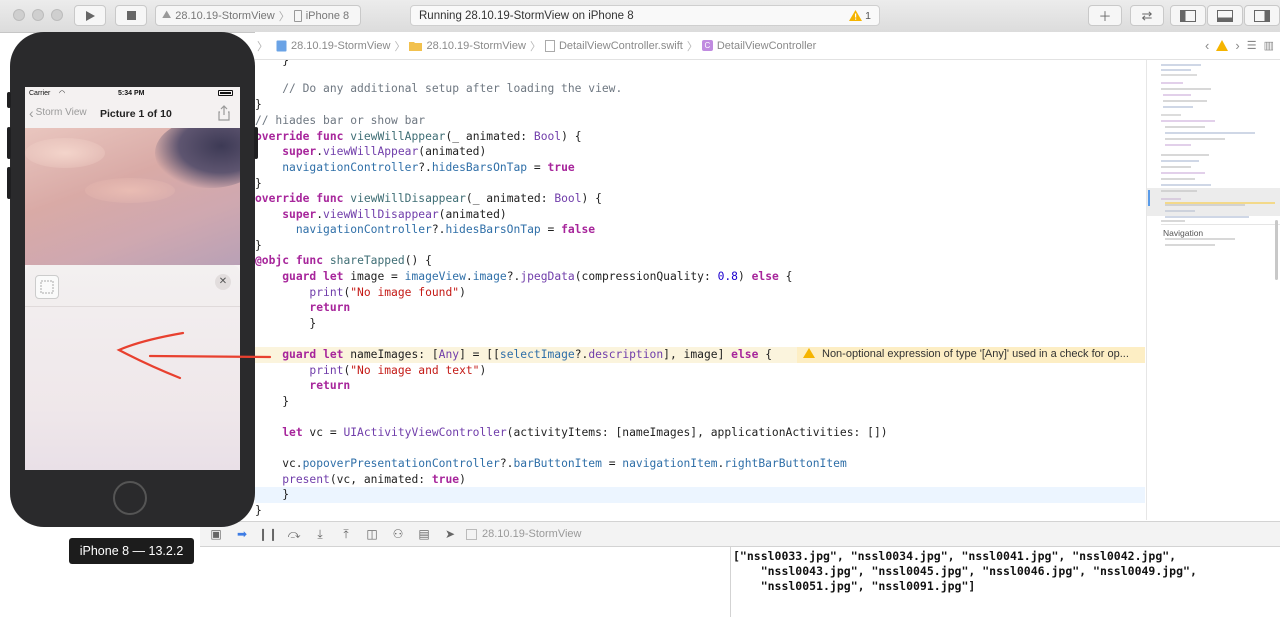  Describe the element at coordinates (40, 93) in the screenshot. I see `carrier-label: Carrier` at that location.